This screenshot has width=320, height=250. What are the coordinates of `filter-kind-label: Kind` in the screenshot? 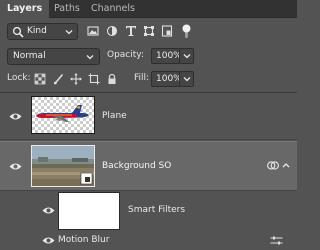 It's located at (37, 31).